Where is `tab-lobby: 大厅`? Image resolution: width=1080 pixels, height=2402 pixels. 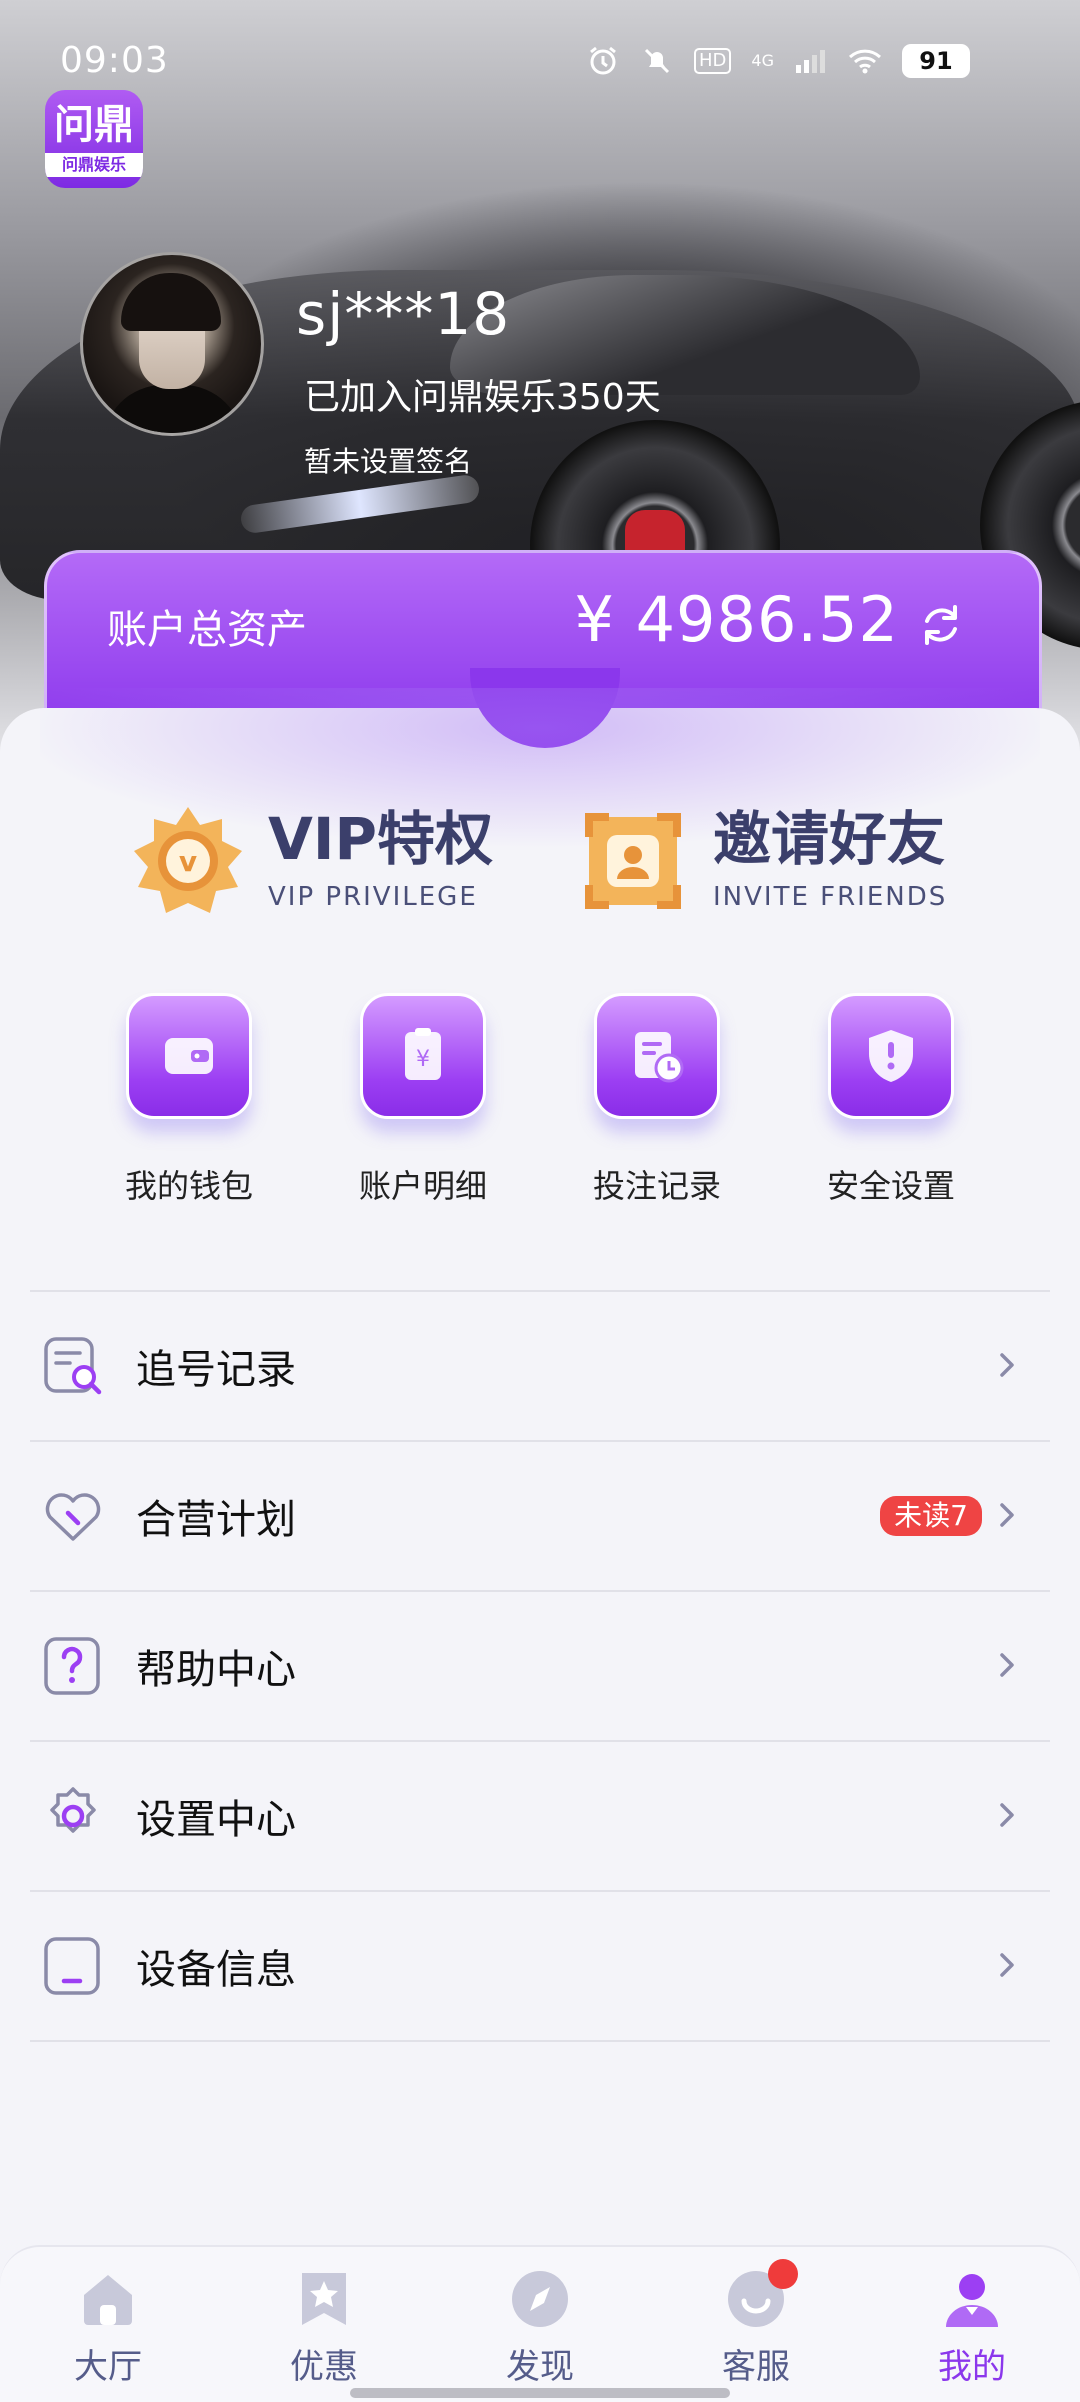 tab-lobby: 大厅 is located at coordinates (108, 2327).